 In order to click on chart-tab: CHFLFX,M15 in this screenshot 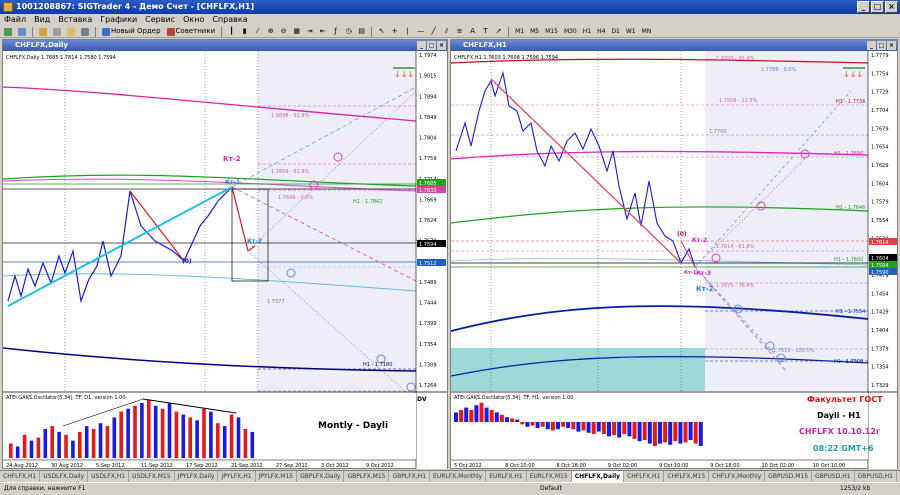, I will do `click(687, 476)`.